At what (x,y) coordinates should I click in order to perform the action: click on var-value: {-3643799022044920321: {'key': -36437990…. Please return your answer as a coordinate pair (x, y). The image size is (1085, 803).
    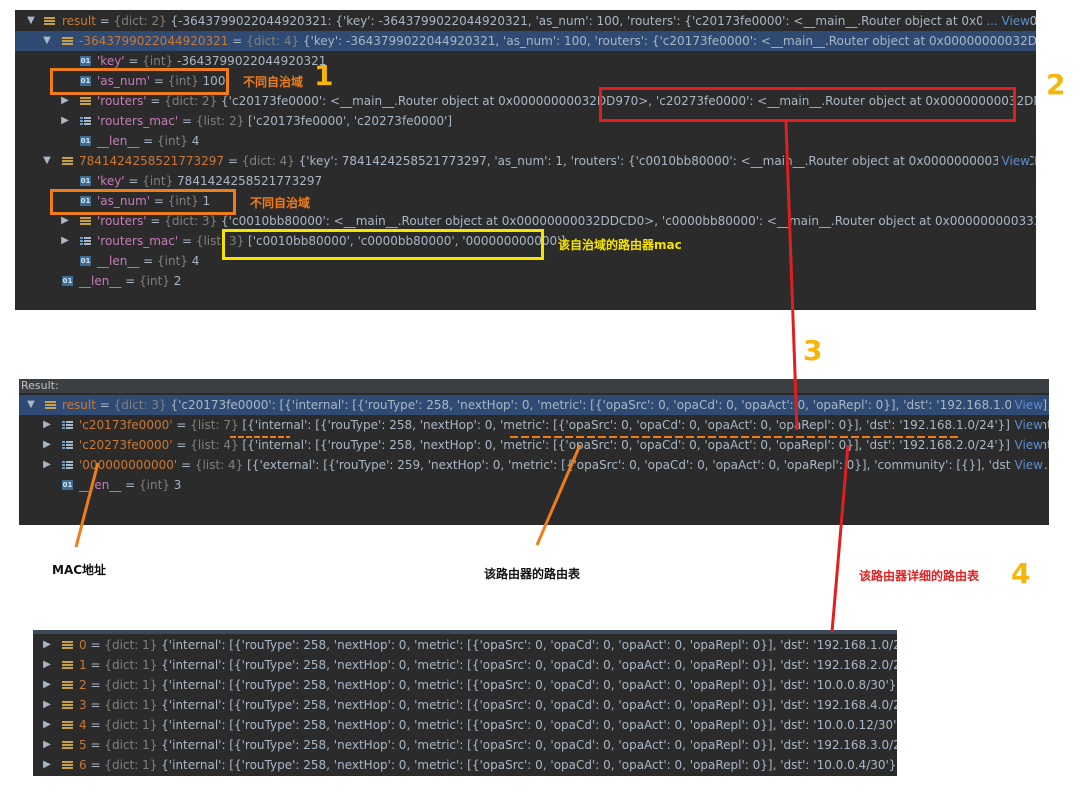
    Looking at the image, I should click on (603, 21).